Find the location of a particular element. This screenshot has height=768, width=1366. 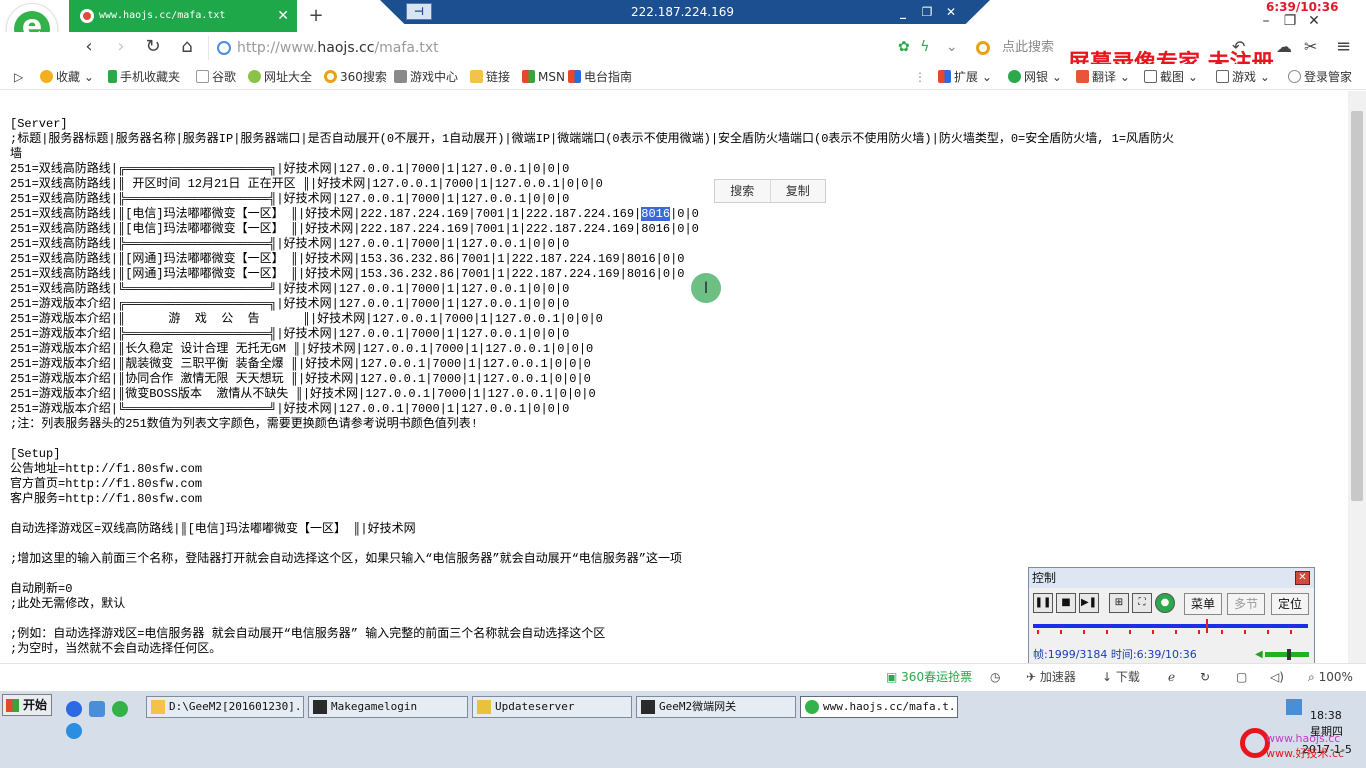

playback-status: 帧:1999/3184 时间:6:39/10:36 is located at coordinates (1115, 655).